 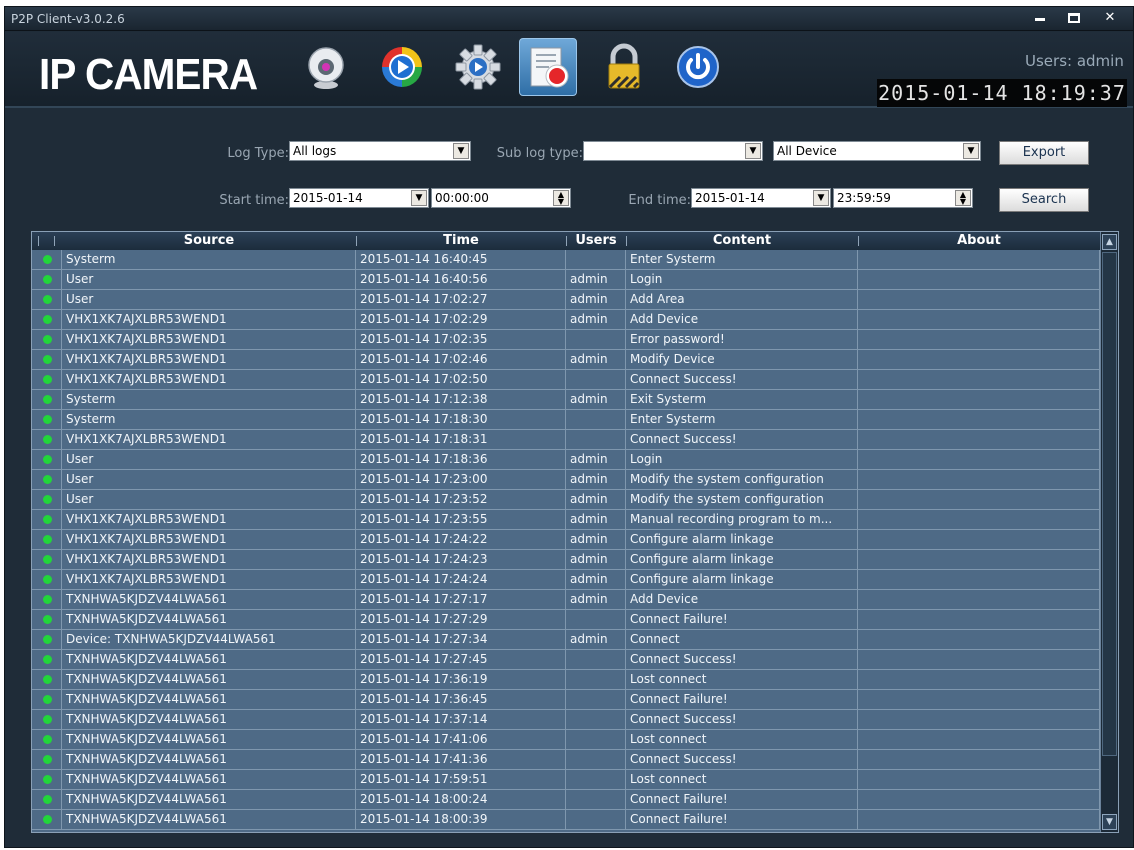 I want to click on device-select: All Device ▼, so click(x=877, y=151).